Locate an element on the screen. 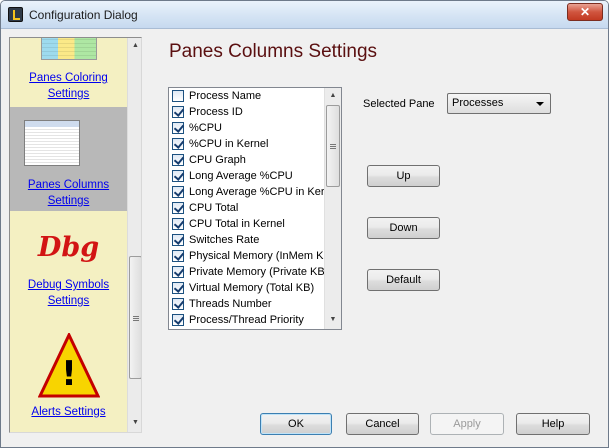 The height and width of the screenshot is (448, 609). column-item: %CPU is located at coordinates (246, 128).